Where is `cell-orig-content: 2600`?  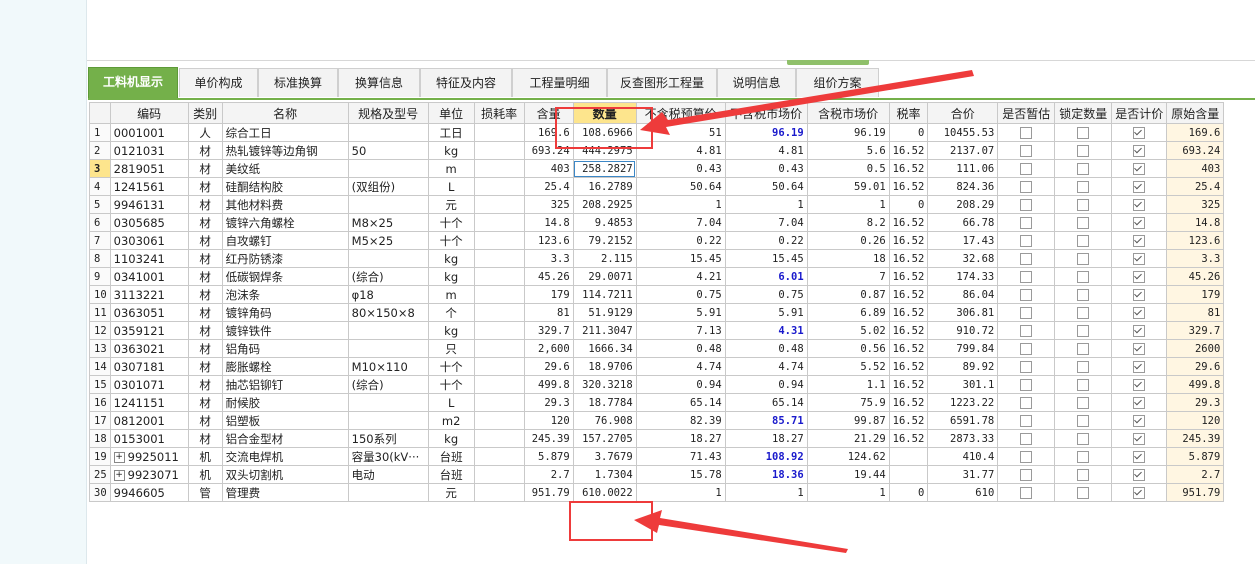 cell-orig-content: 2600 is located at coordinates (1195, 348).